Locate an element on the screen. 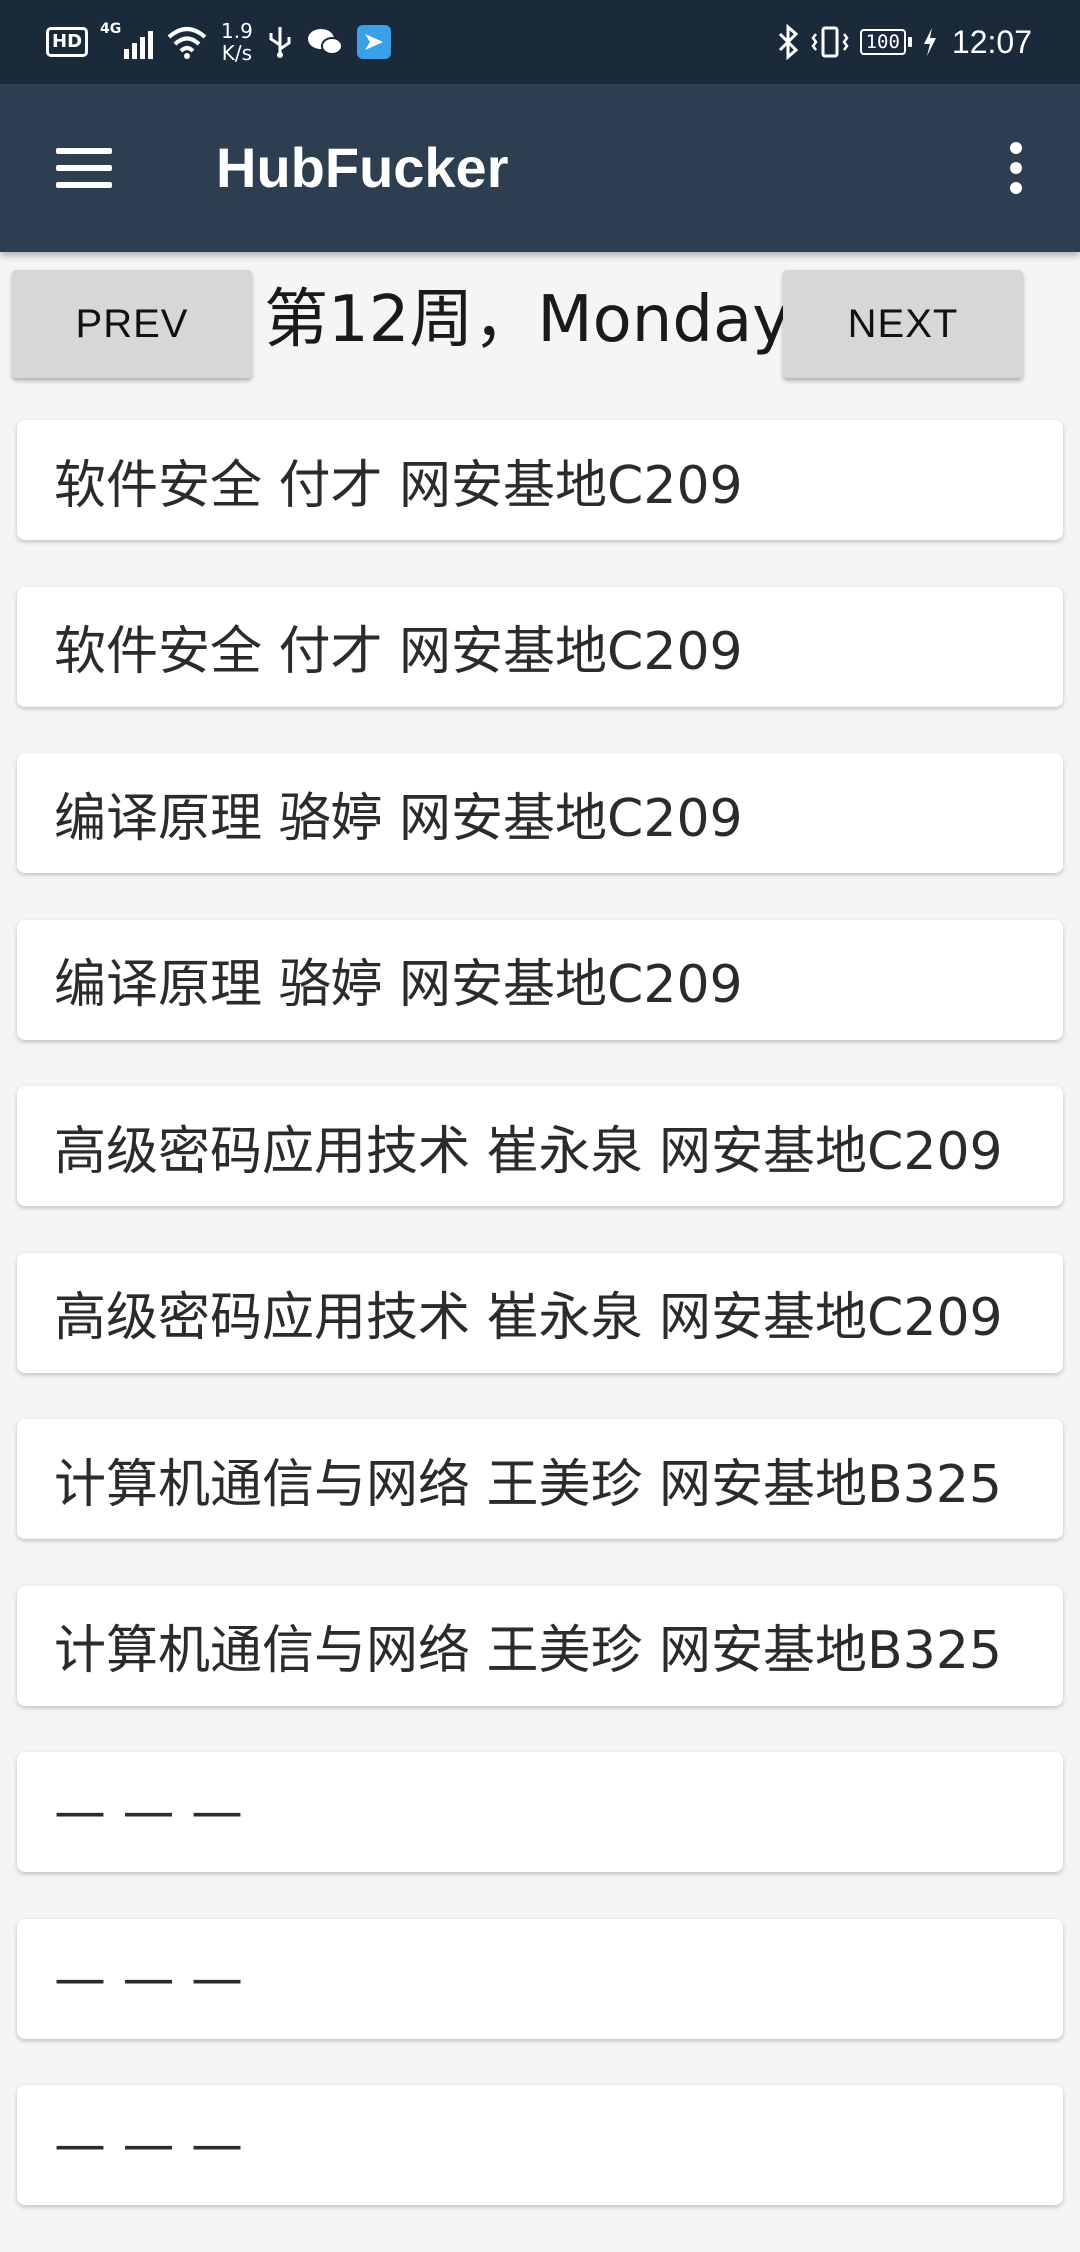  status-bar-left: HD 4G 1.9 K/s is located at coordinates (218, 42).